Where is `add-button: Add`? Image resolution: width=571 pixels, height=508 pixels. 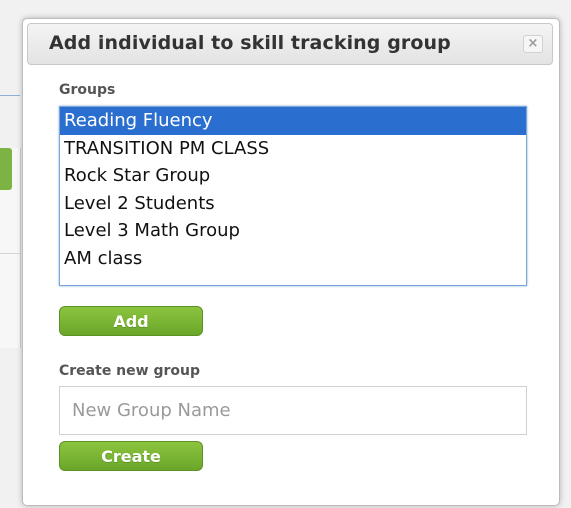 add-button: Add is located at coordinates (131, 321).